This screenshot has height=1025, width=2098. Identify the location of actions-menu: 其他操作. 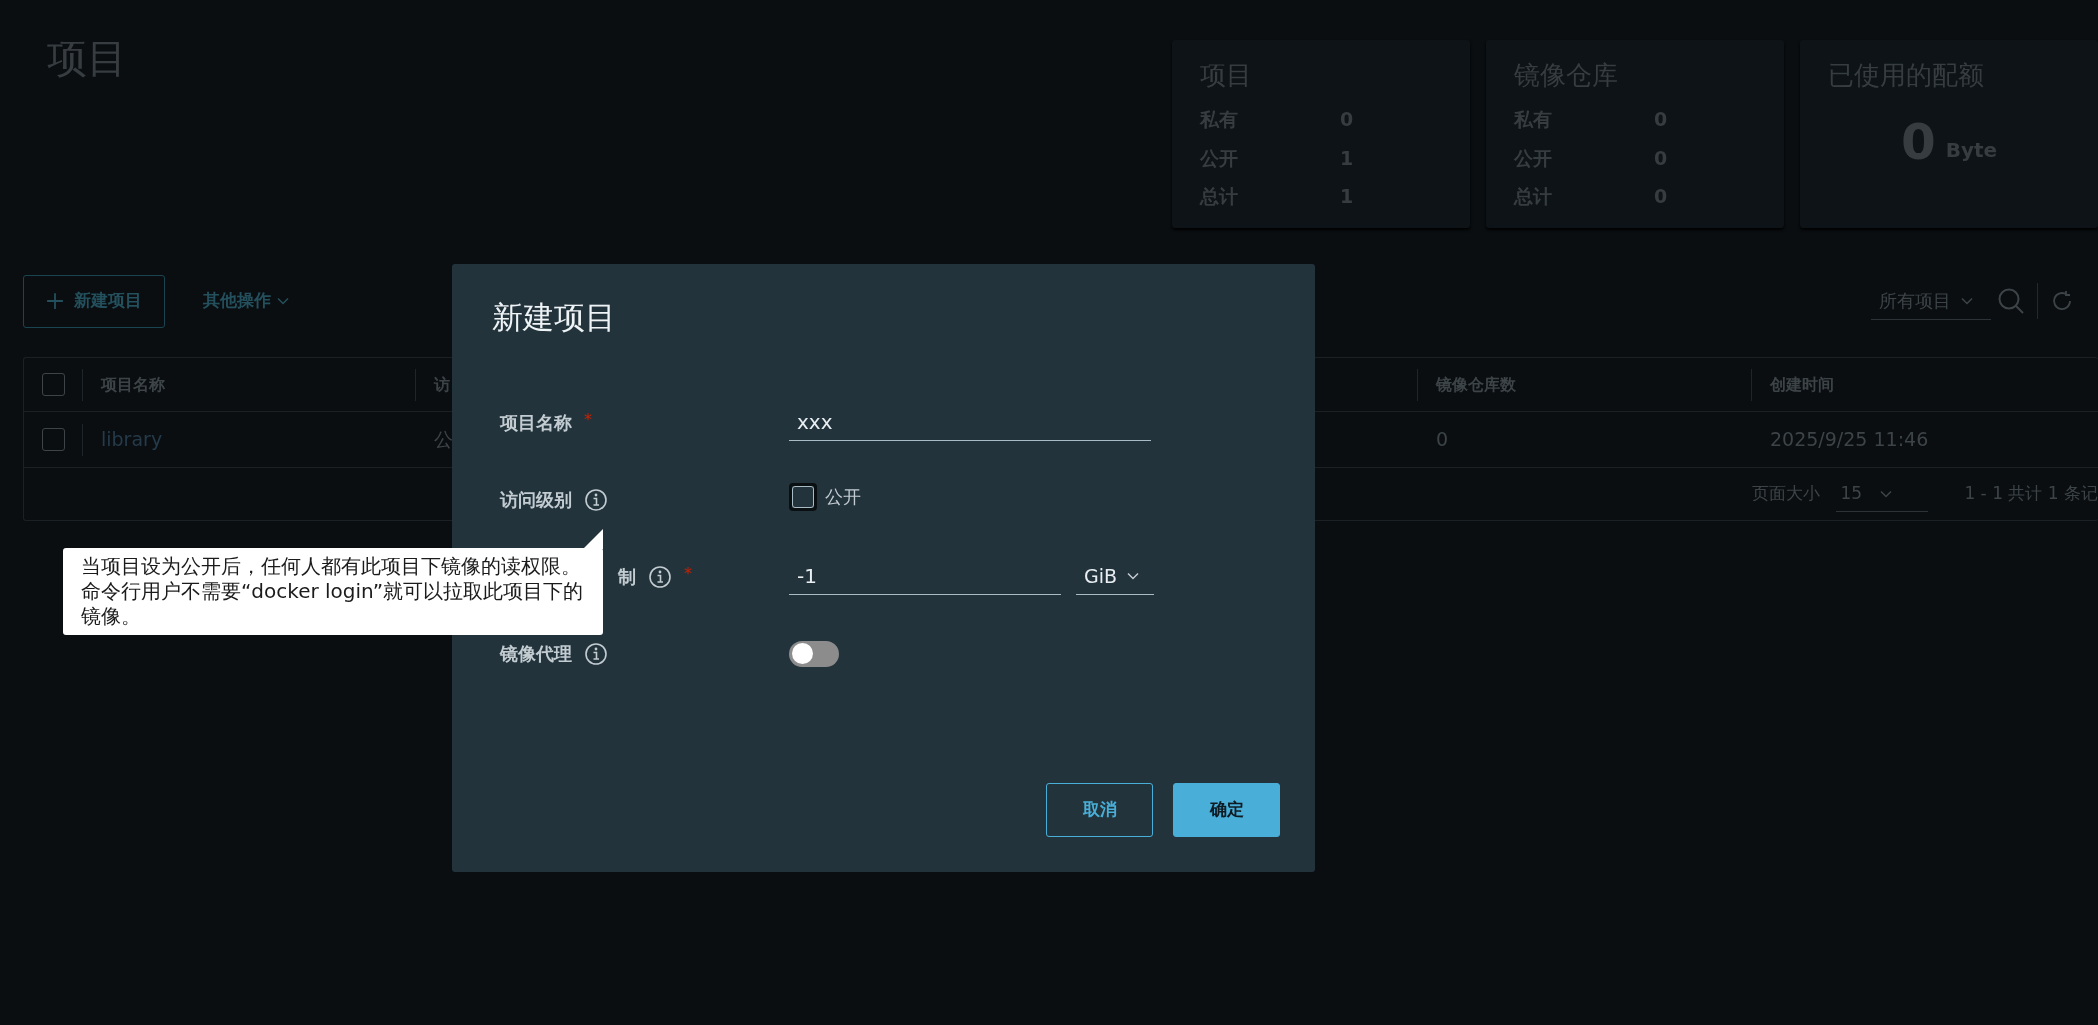
(246, 301).